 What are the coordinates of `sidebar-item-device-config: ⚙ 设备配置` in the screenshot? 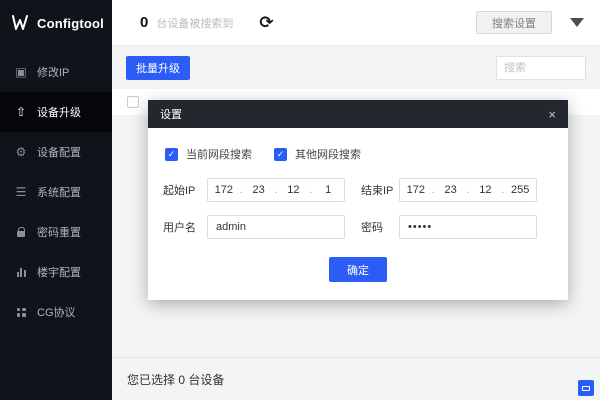 It's located at (56, 152).